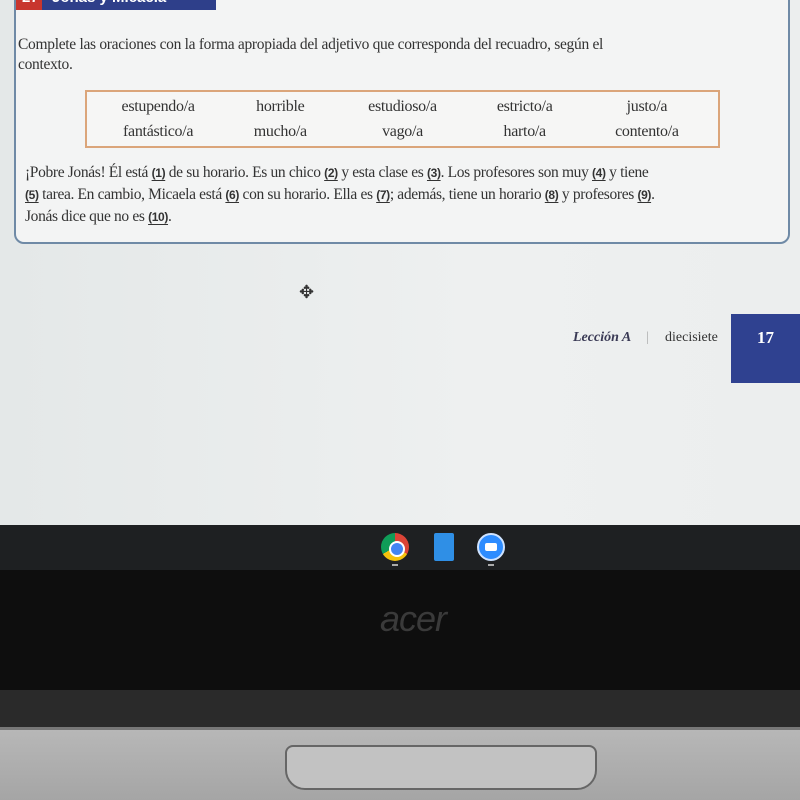 Image resolution: width=800 pixels, height=800 pixels. What do you see at coordinates (627, 172) in the screenshot?
I see `paragraph-text: y tiene` at bounding box center [627, 172].